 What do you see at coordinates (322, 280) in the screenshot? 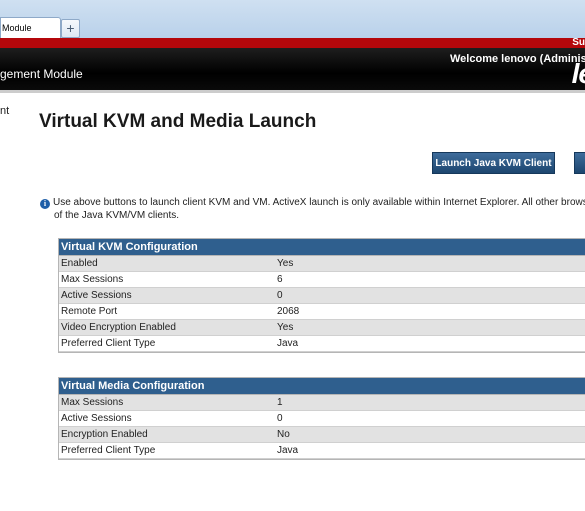
I see `table-row: Max Sessions 6` at bounding box center [322, 280].